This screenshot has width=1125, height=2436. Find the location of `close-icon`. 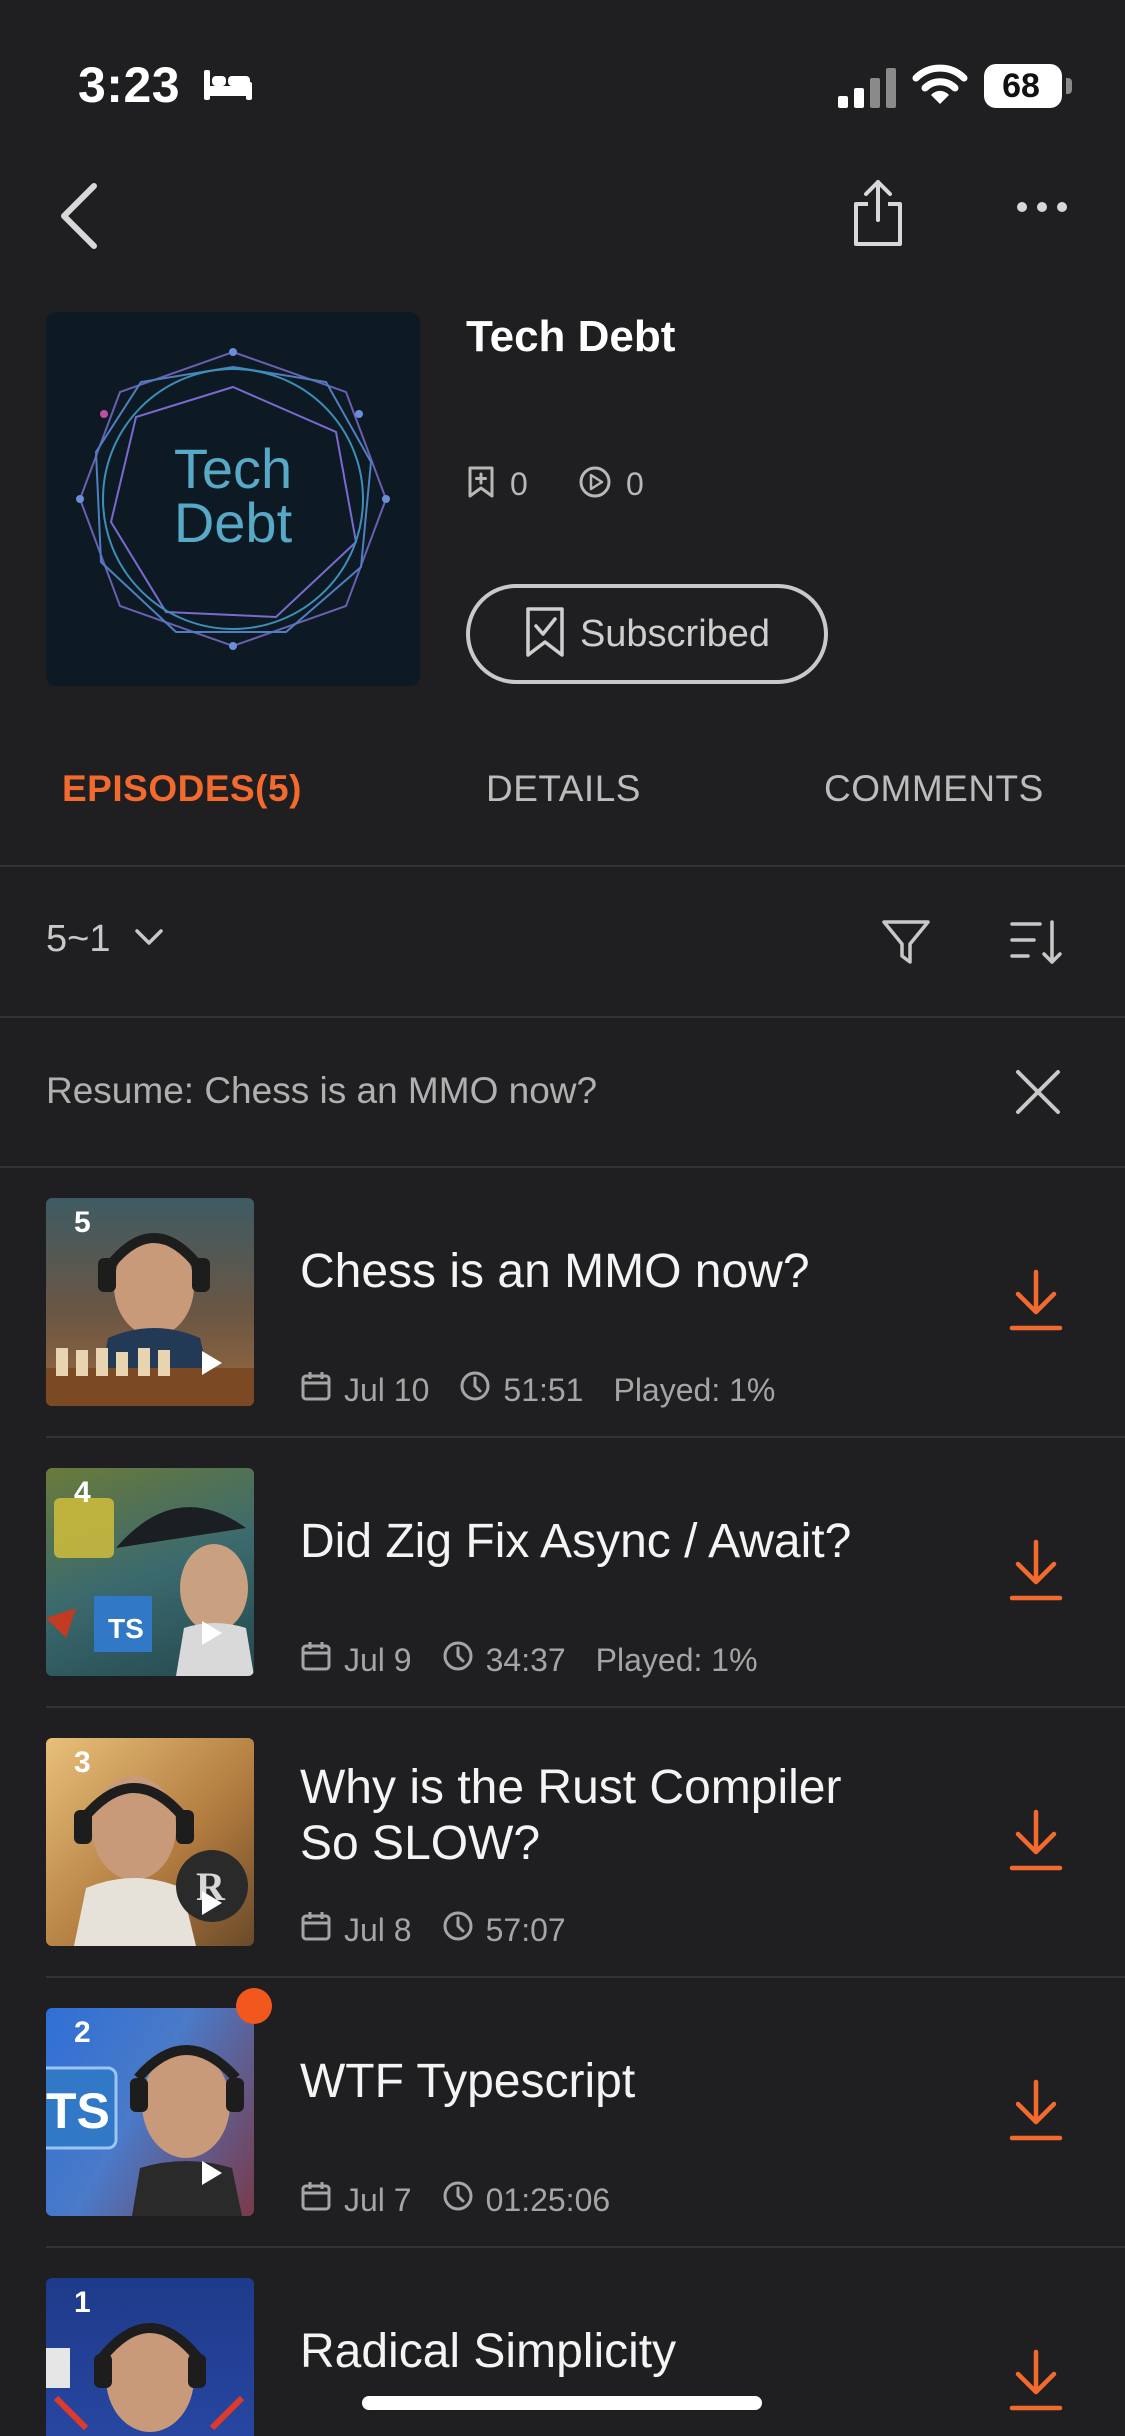

close-icon is located at coordinates (1038, 1094).